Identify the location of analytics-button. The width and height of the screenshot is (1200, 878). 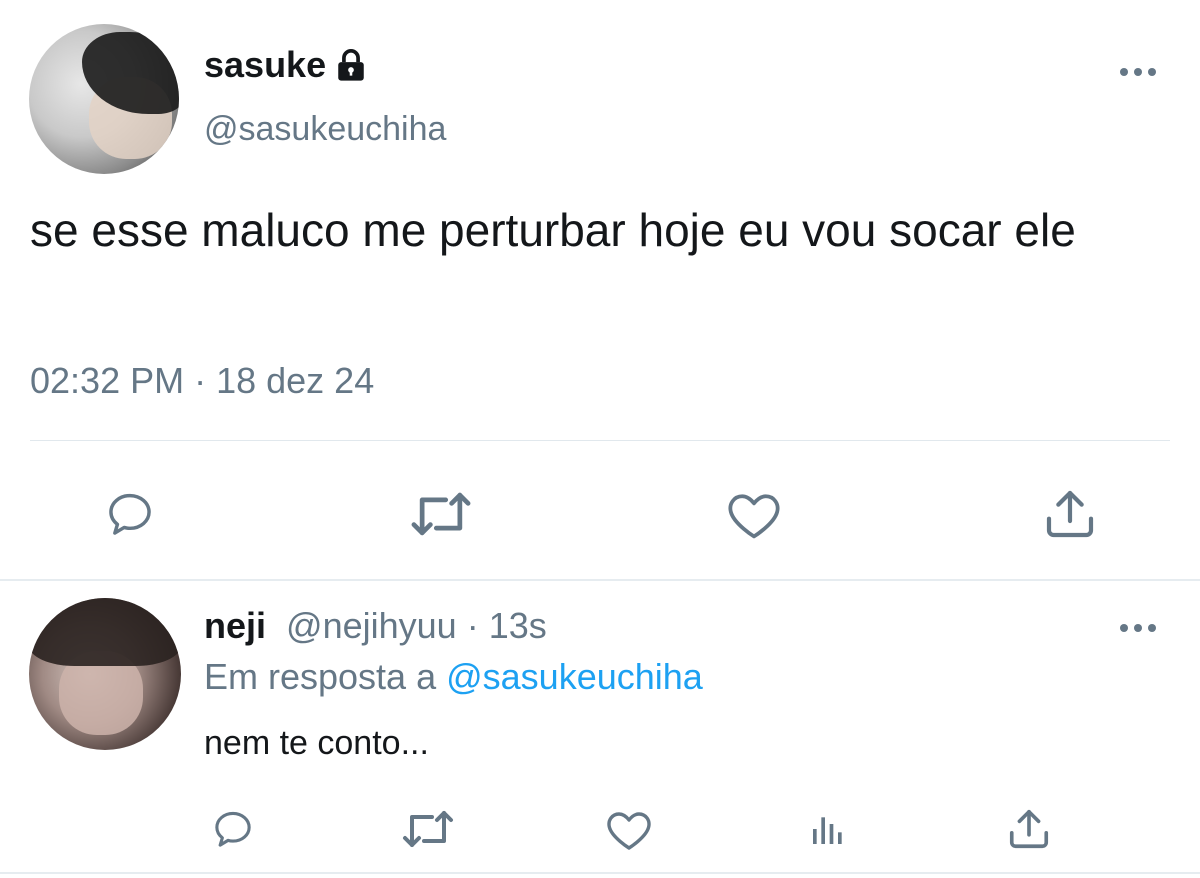
(828, 829).